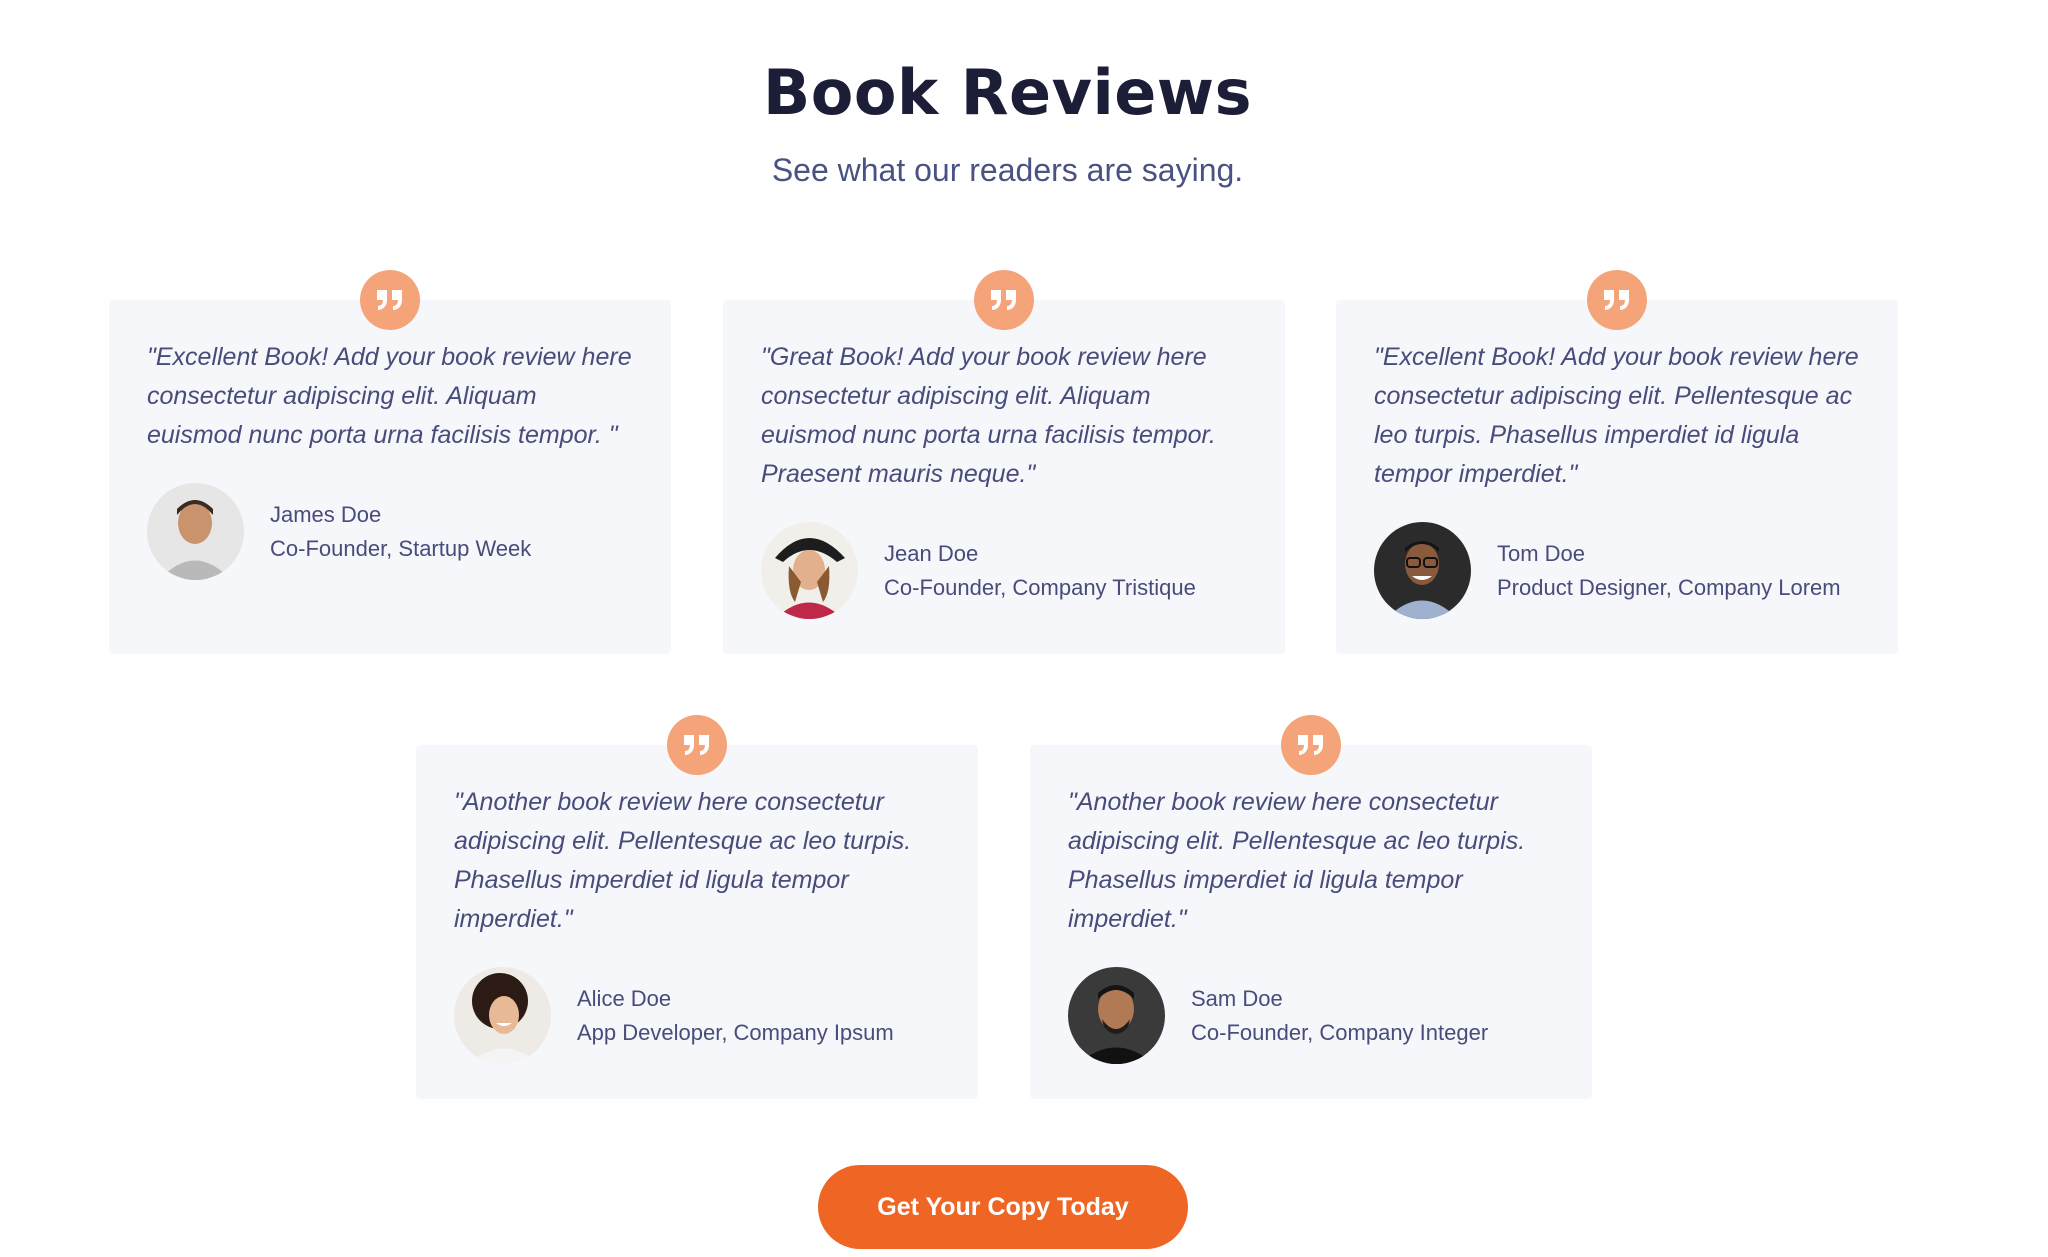  I want to click on author-name: Jean Doe, so click(931, 553).